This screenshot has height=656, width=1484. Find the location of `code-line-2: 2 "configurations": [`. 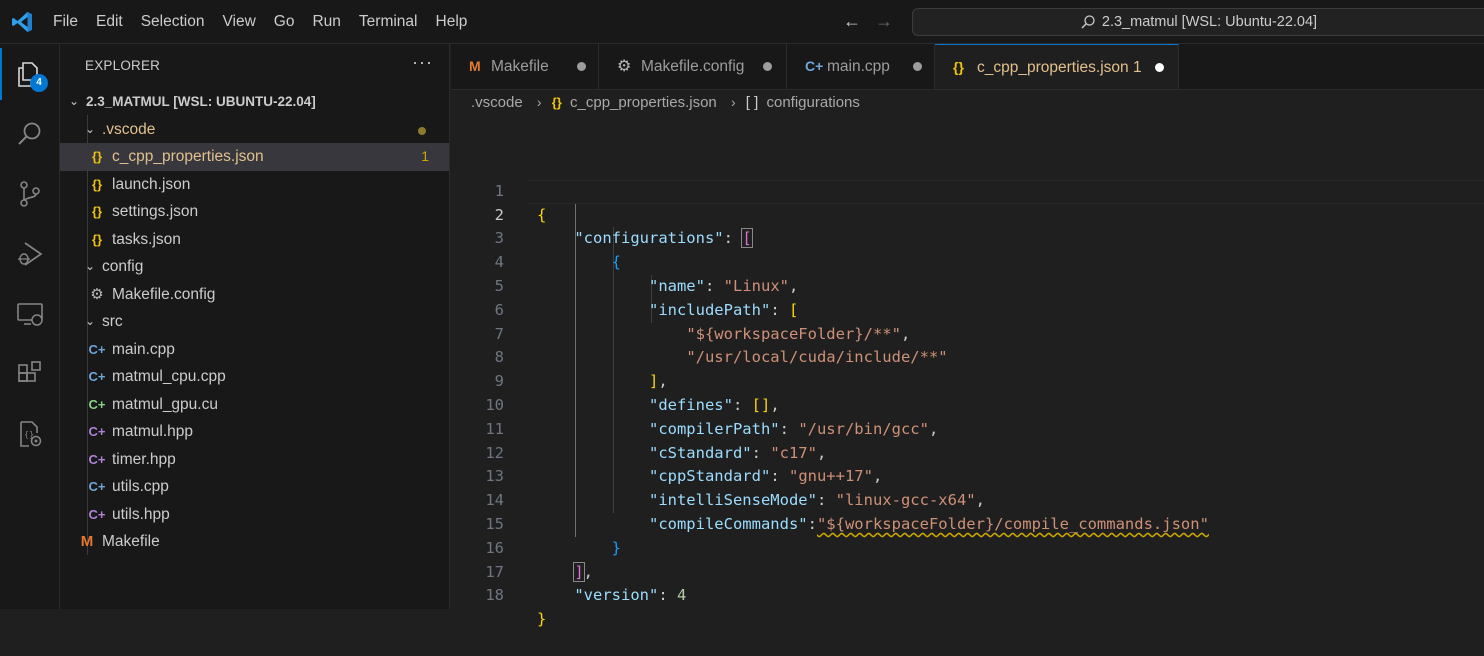

code-line-2: 2 "configurations": [ is located at coordinates (967, 192).